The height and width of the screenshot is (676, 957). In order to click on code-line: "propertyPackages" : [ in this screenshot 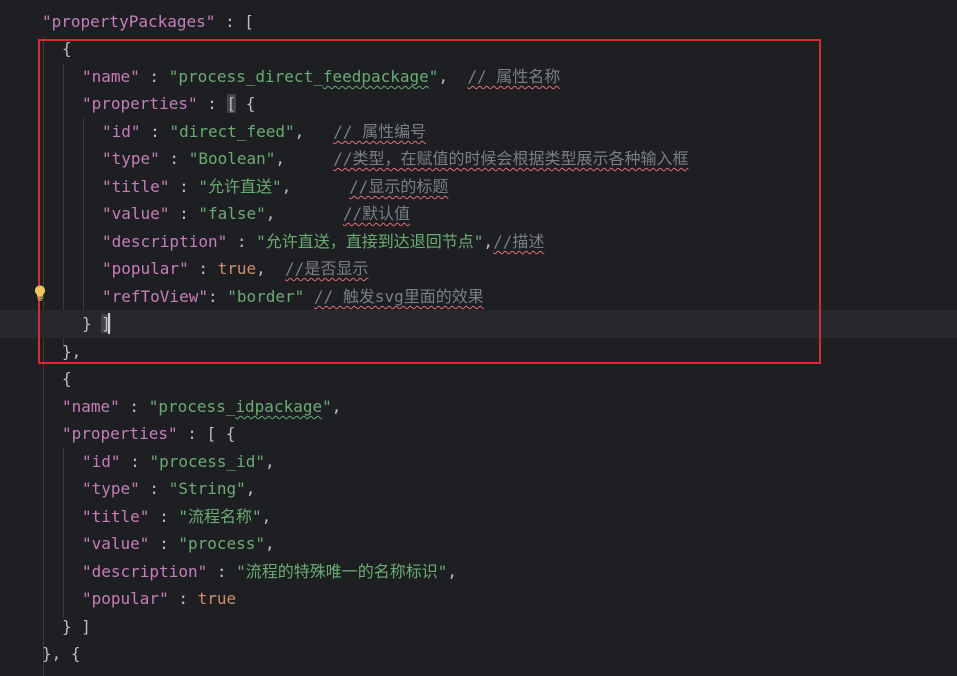, I will do `click(478, 22)`.